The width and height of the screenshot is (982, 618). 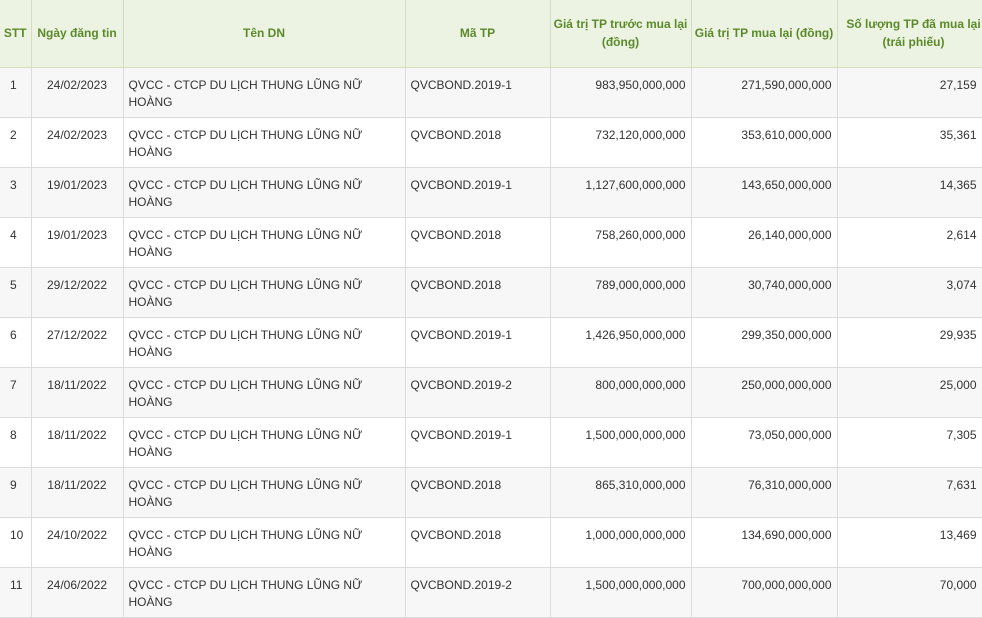 What do you see at coordinates (16, 292) in the screenshot?
I see `cell-stt: 5` at bounding box center [16, 292].